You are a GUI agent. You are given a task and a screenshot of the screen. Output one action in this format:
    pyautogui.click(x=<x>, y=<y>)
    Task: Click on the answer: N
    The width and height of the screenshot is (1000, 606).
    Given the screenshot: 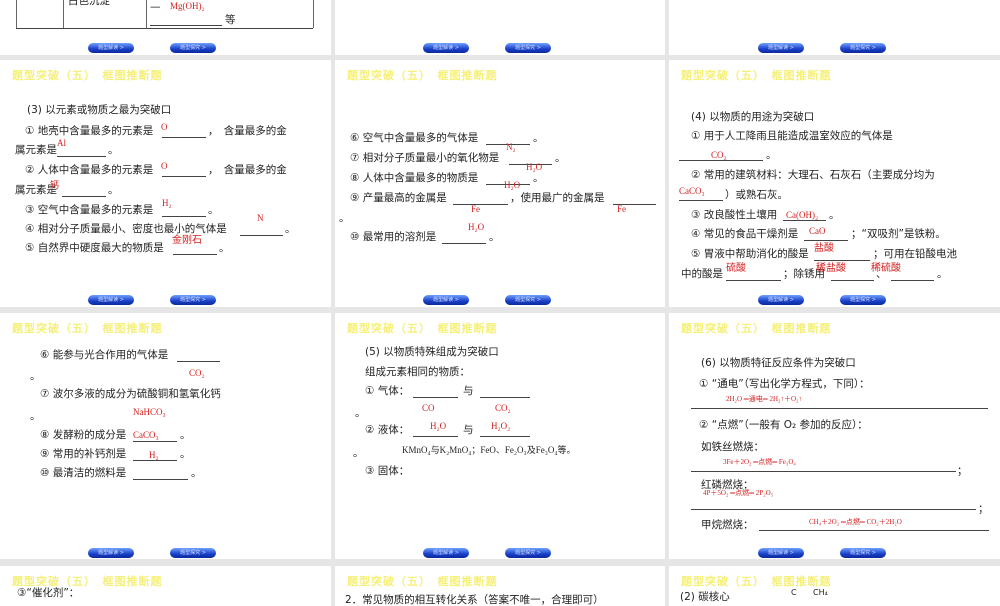 What is the action you would take?
    pyautogui.click(x=260, y=218)
    